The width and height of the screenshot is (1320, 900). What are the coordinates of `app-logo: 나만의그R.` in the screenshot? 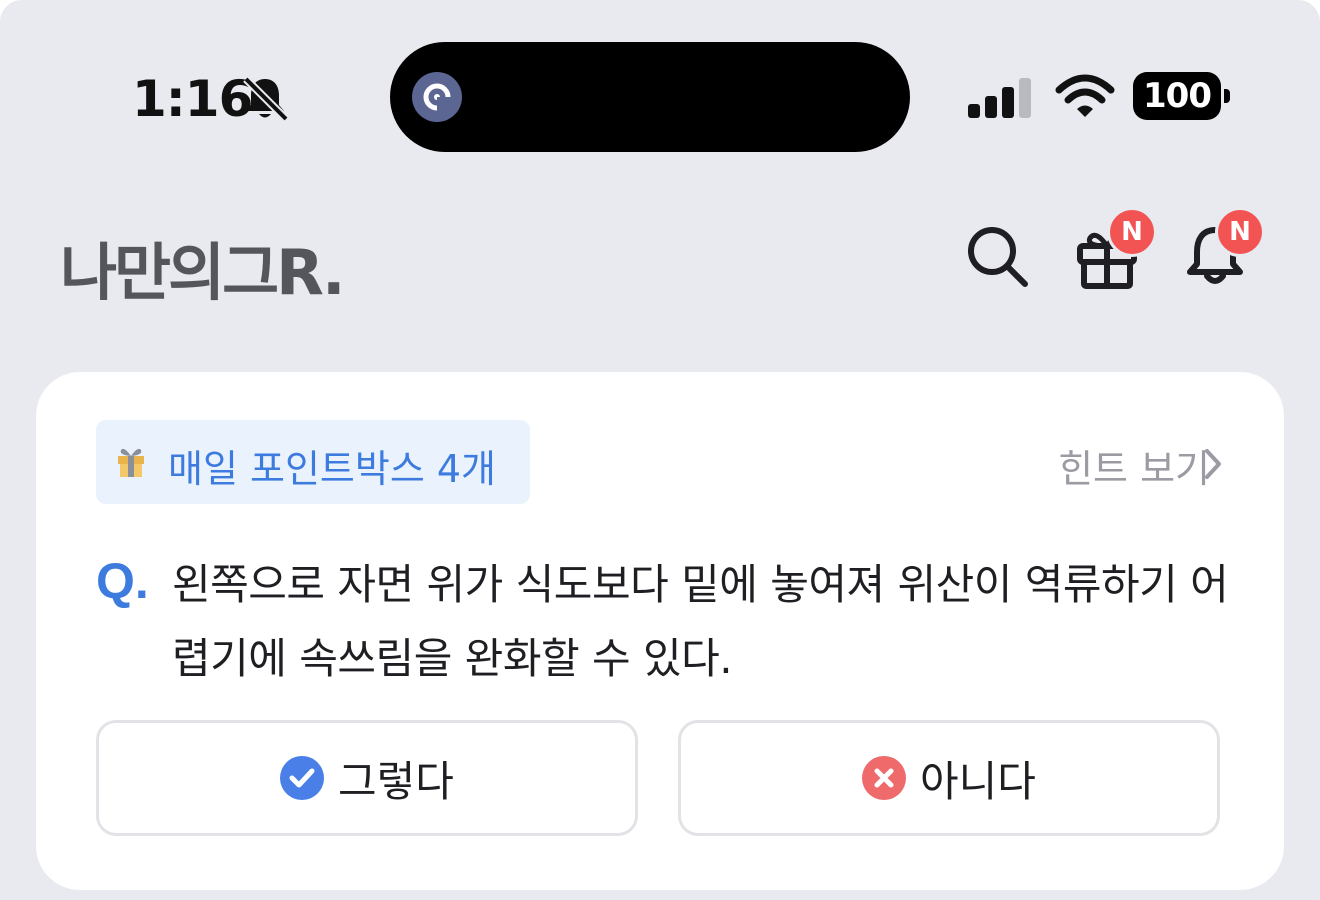 It's located at (203, 267).